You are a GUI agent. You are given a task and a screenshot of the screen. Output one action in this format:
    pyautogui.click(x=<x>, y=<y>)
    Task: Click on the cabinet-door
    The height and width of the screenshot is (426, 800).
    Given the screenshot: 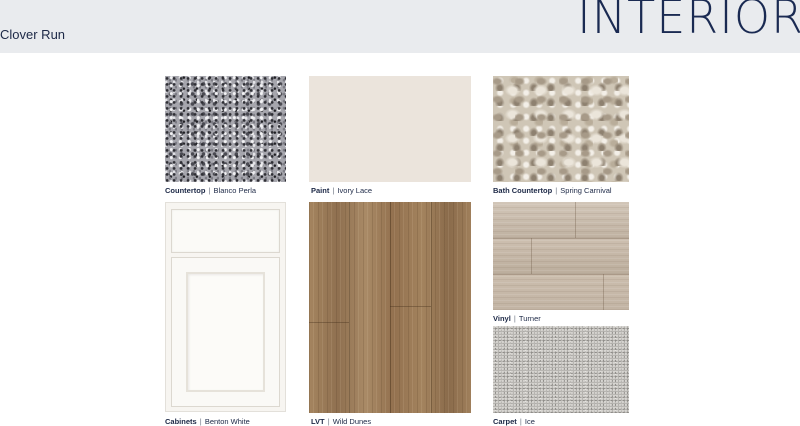 What is the action you would take?
    pyautogui.click(x=225, y=332)
    